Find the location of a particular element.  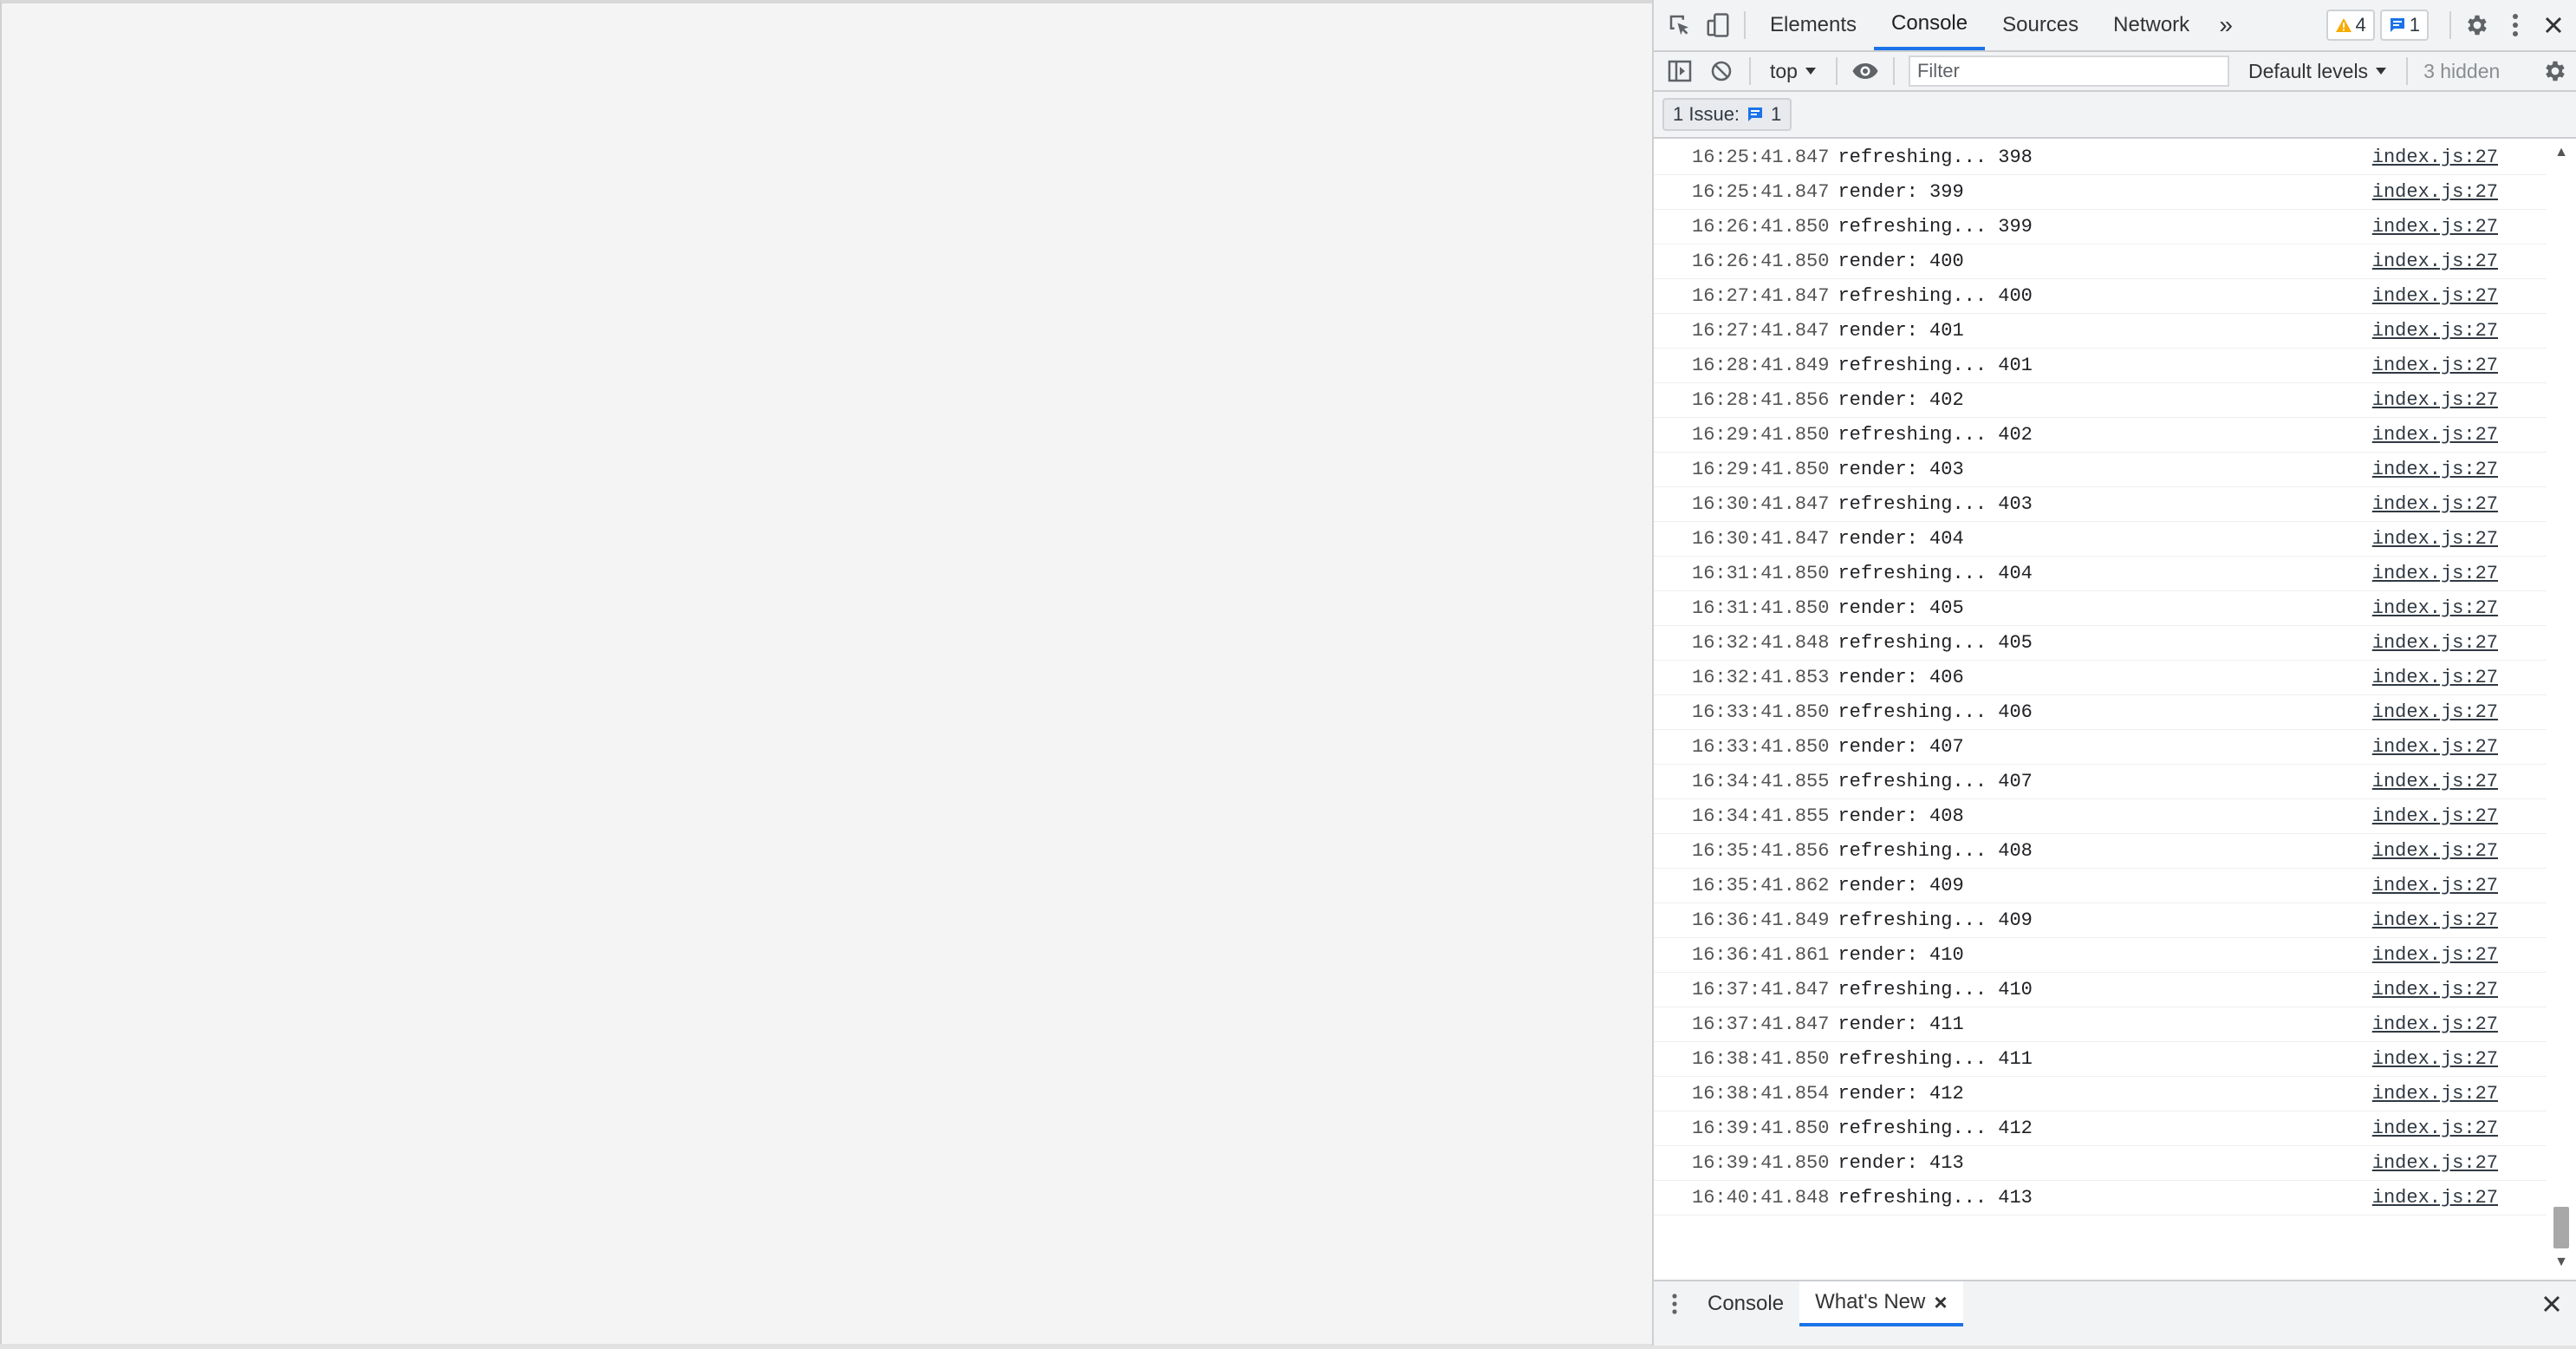

console-scrollbar: ▲ ▼ is located at coordinates (2561, 707).